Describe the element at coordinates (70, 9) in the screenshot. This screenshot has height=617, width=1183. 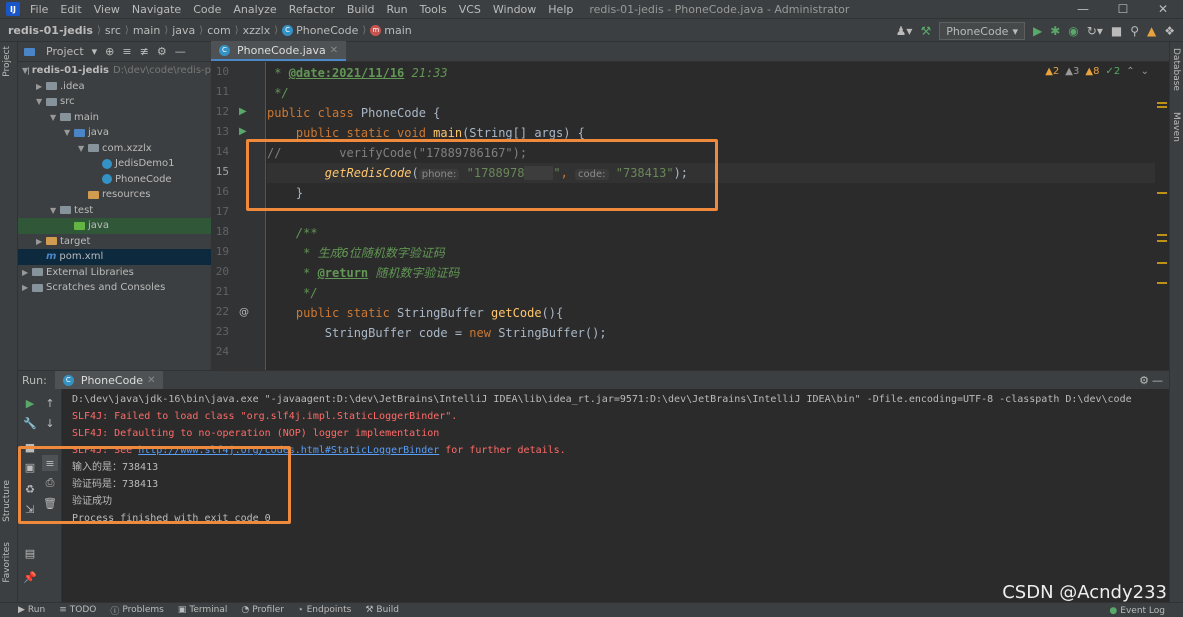
I see `menu-edit: Edit` at that location.